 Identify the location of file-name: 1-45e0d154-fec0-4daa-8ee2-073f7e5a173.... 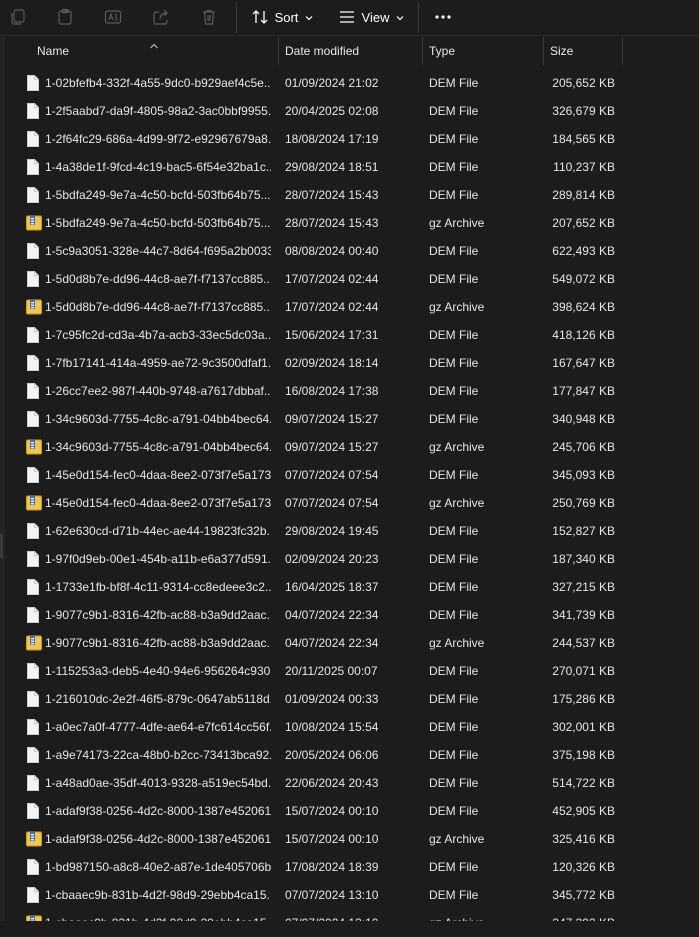
(158, 475).